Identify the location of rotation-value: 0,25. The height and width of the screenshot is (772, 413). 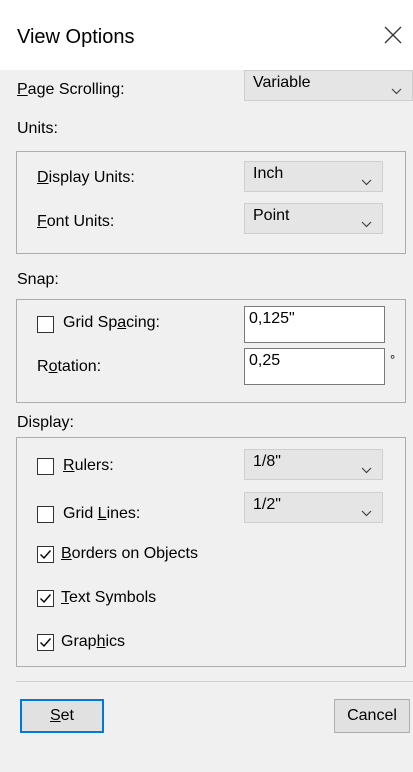
(265, 360).